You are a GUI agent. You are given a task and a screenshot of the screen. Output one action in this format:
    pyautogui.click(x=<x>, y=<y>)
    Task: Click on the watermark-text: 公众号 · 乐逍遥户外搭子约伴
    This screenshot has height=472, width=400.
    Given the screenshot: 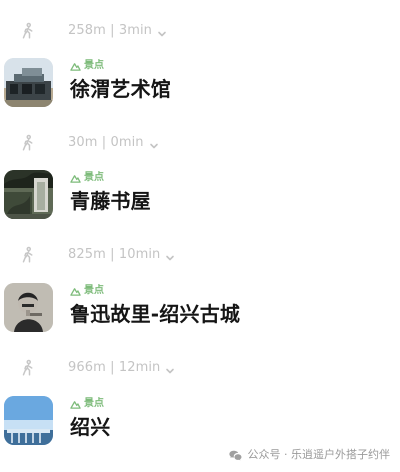 What is the action you would take?
    pyautogui.click(x=319, y=454)
    